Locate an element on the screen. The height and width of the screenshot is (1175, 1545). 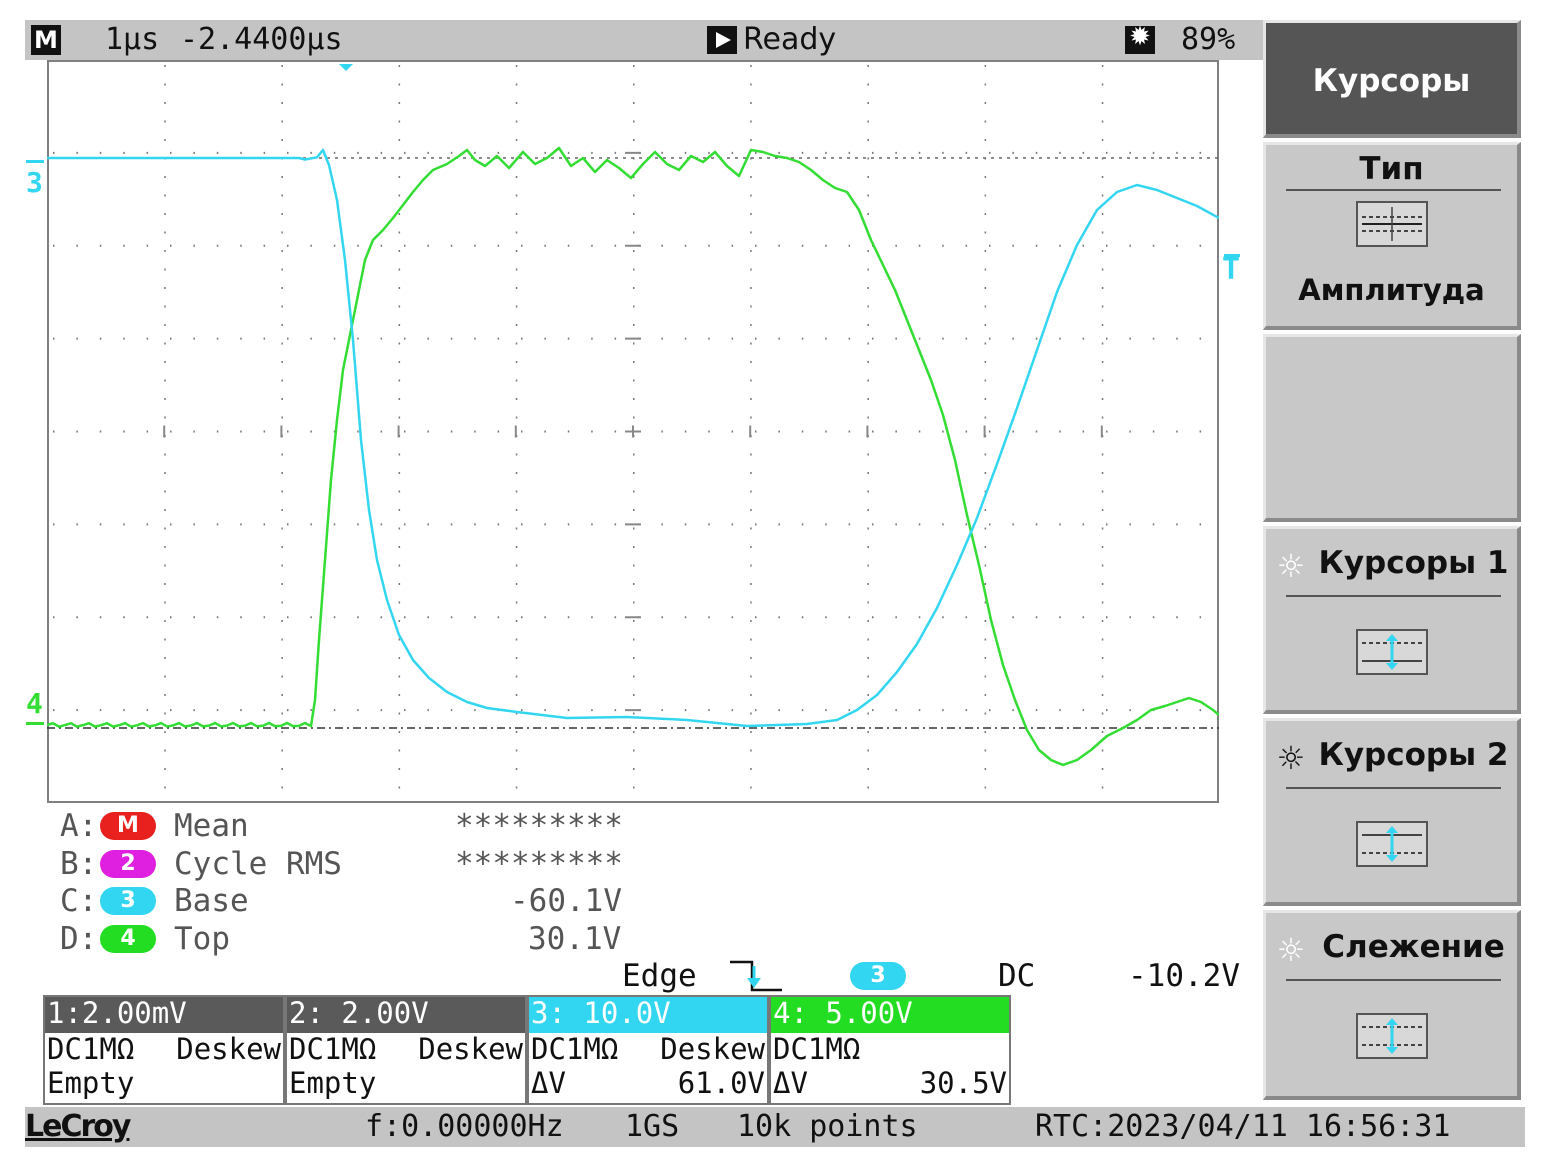
play-icon is located at coordinates (722, 40).